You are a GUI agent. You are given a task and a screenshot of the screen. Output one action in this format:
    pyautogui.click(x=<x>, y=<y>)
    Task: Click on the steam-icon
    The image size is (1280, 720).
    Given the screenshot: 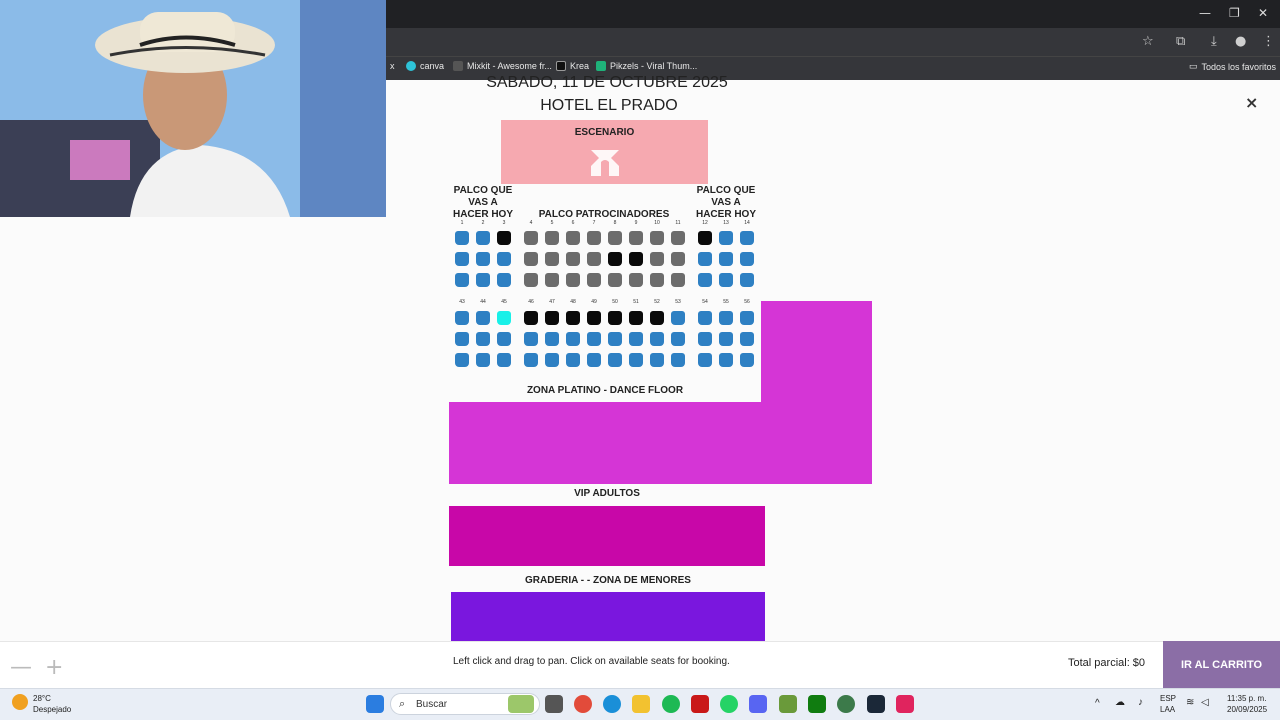 What is the action you would take?
    pyautogui.click(x=876, y=704)
    